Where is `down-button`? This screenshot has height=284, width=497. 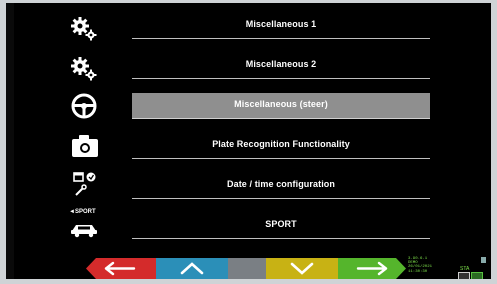
down-button is located at coordinates (302, 268).